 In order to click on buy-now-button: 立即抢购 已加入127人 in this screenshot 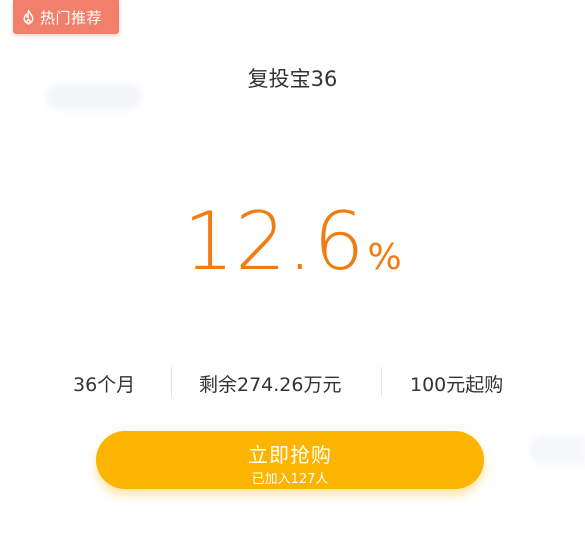, I will do `click(290, 460)`.